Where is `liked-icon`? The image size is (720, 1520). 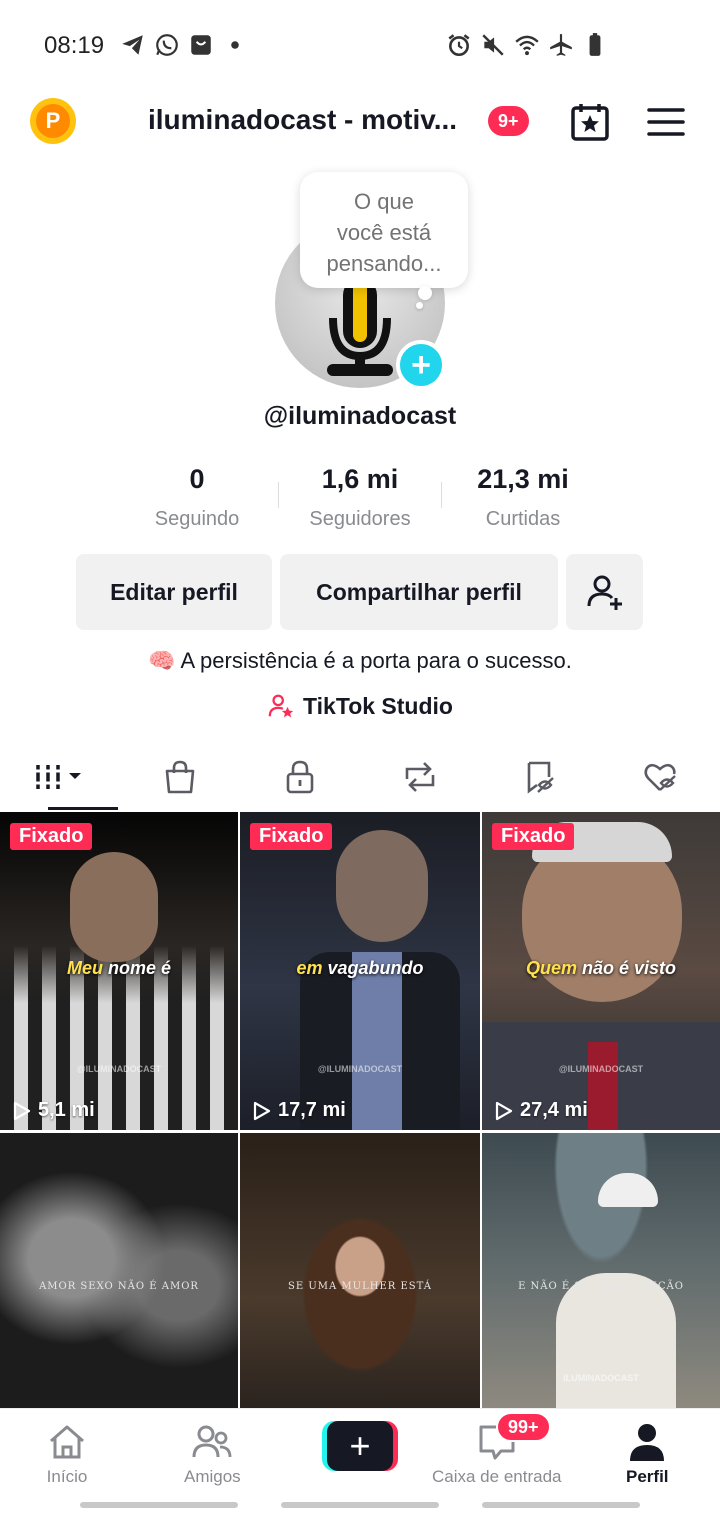 liked-icon is located at coordinates (660, 777).